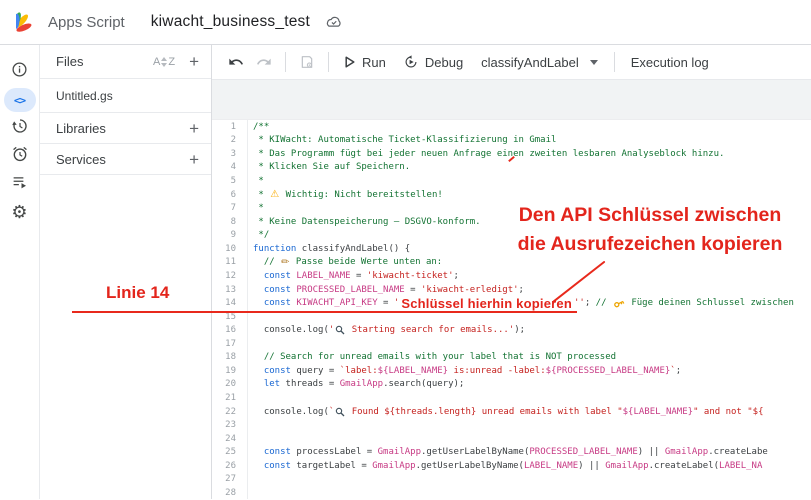 Image resolution: width=811 pixels, height=500 pixels. Describe the element at coordinates (233, 221) in the screenshot. I see `line-number: 8` at that location.